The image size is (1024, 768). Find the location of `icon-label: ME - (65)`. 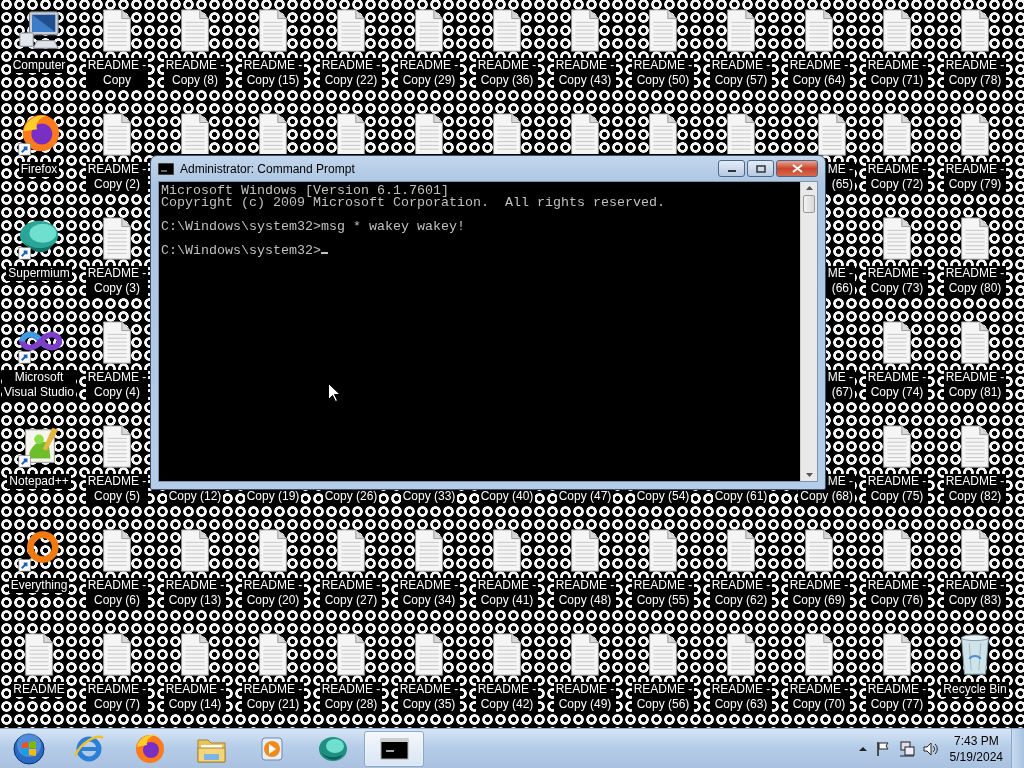

icon-label: ME - (65) is located at coordinates (840, 177).